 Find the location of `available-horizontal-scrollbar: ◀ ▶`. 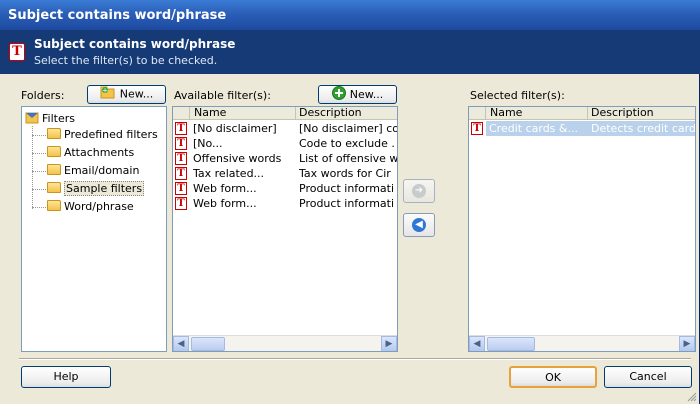

available-horizontal-scrollbar: ◀ ▶ is located at coordinates (285, 343).